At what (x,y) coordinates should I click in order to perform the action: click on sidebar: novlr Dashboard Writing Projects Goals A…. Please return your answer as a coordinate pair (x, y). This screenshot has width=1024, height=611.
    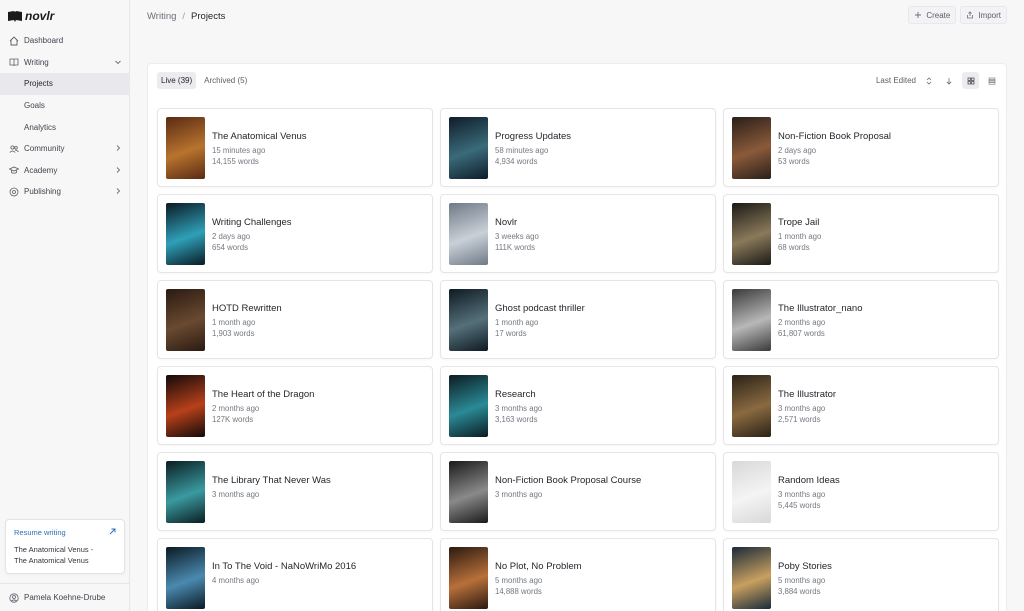
    Looking at the image, I should click on (65, 305).